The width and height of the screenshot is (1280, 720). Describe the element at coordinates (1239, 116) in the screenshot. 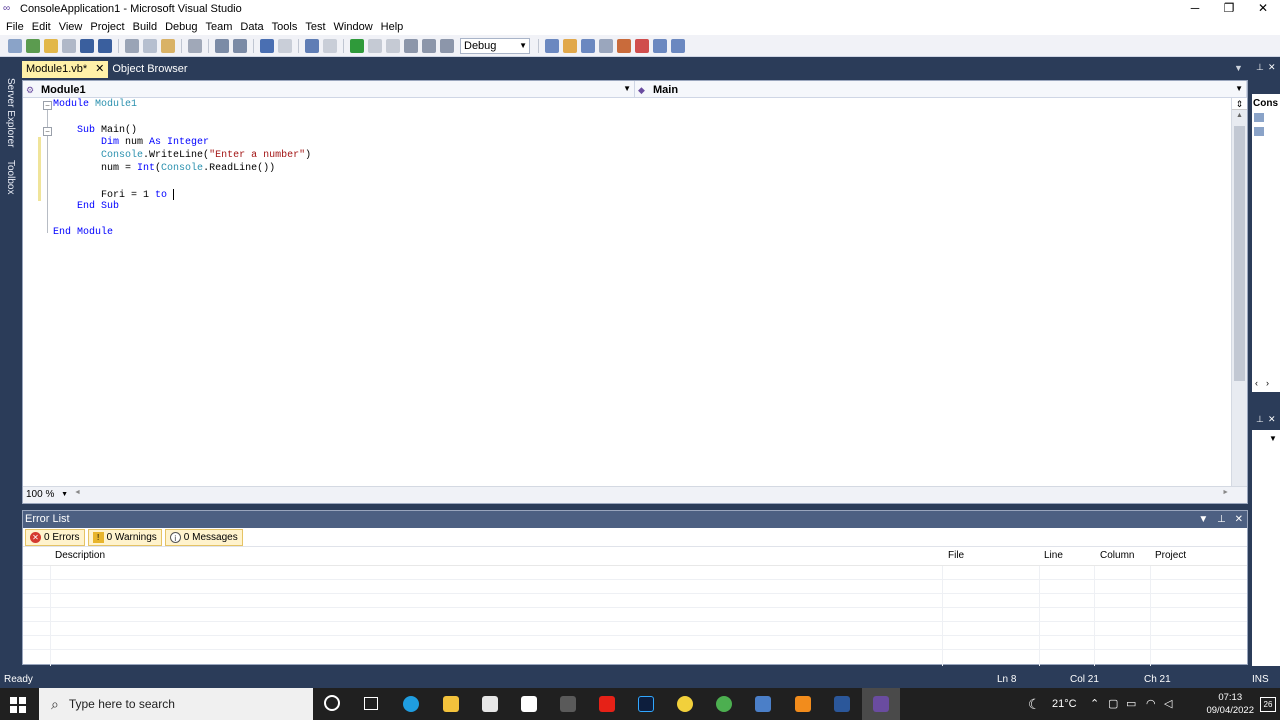

I see `scroll-up-icon: ▲` at that location.